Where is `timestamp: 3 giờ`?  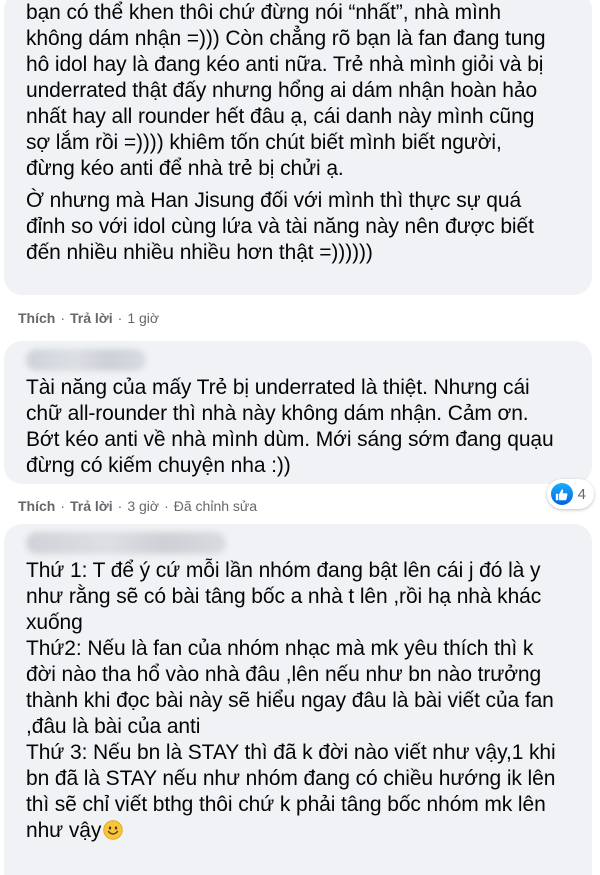
timestamp: 3 giờ is located at coordinates (143, 506).